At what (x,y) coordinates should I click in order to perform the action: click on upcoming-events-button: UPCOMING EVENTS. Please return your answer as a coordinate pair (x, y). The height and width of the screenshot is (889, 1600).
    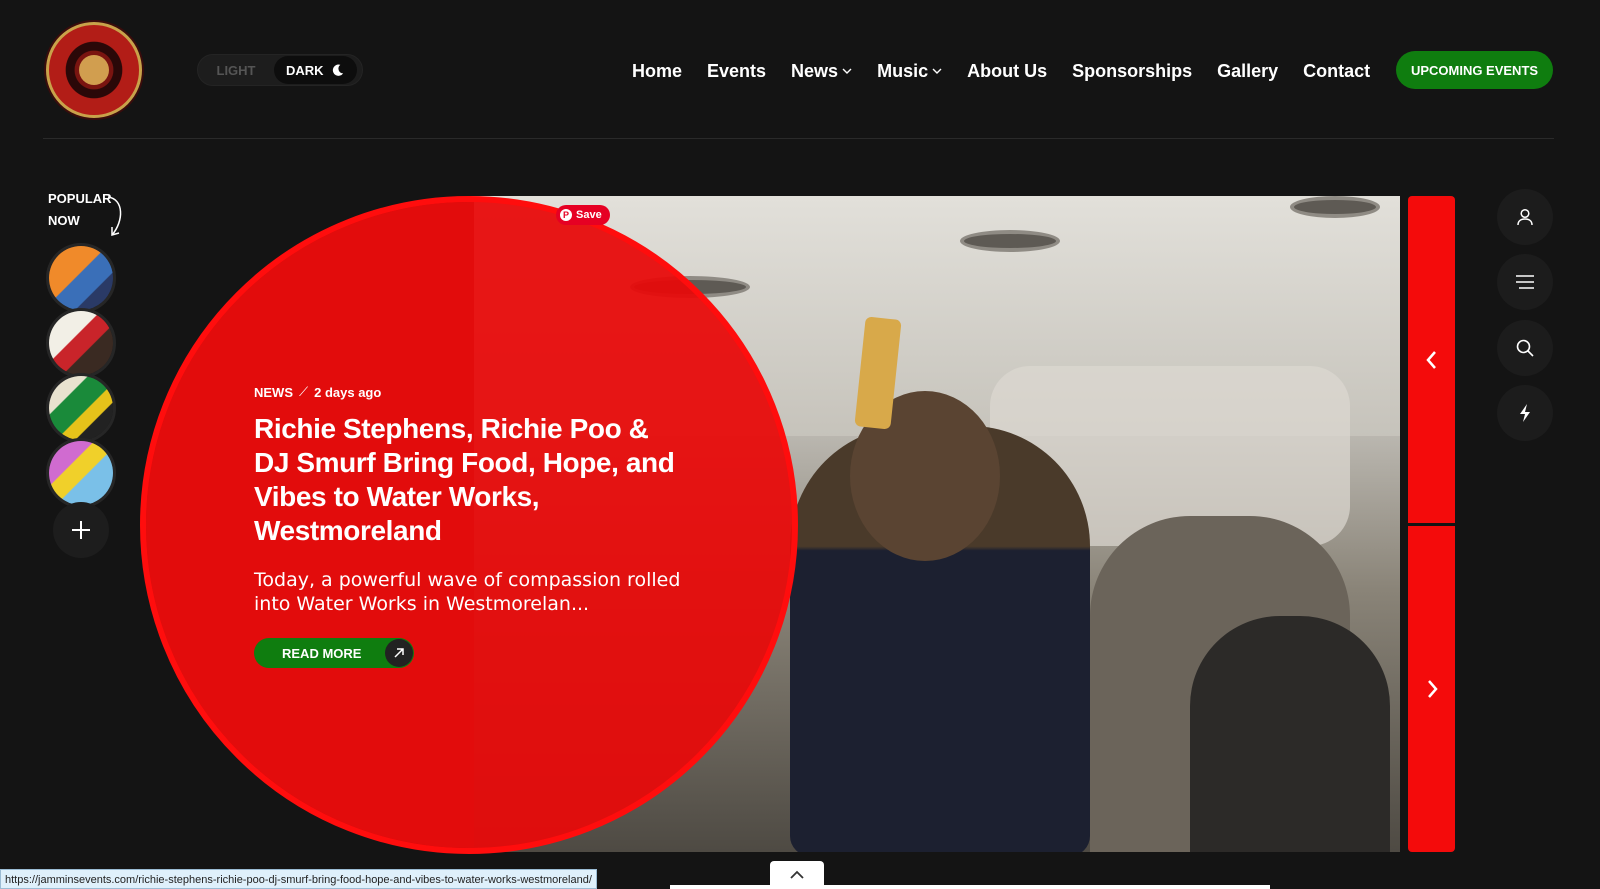
    Looking at the image, I should click on (1474, 70).